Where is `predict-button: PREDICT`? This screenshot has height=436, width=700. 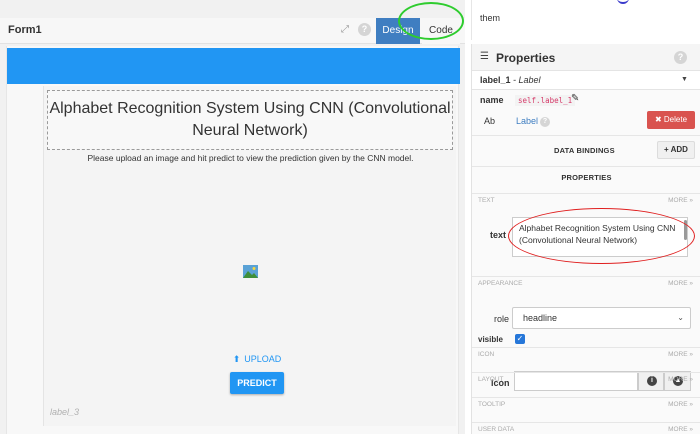 predict-button: PREDICT is located at coordinates (257, 383).